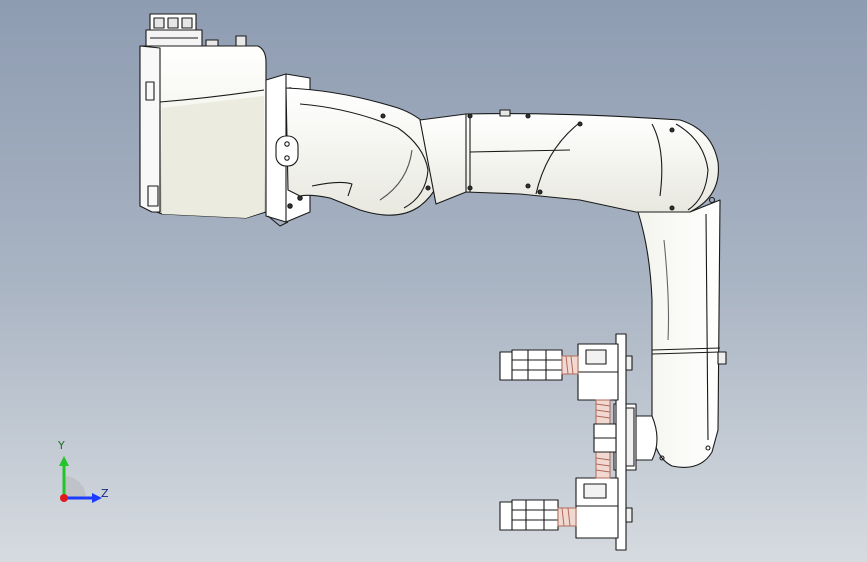 Image resolution: width=867 pixels, height=562 pixels. I want to click on triad-axes, so click(80, 479).